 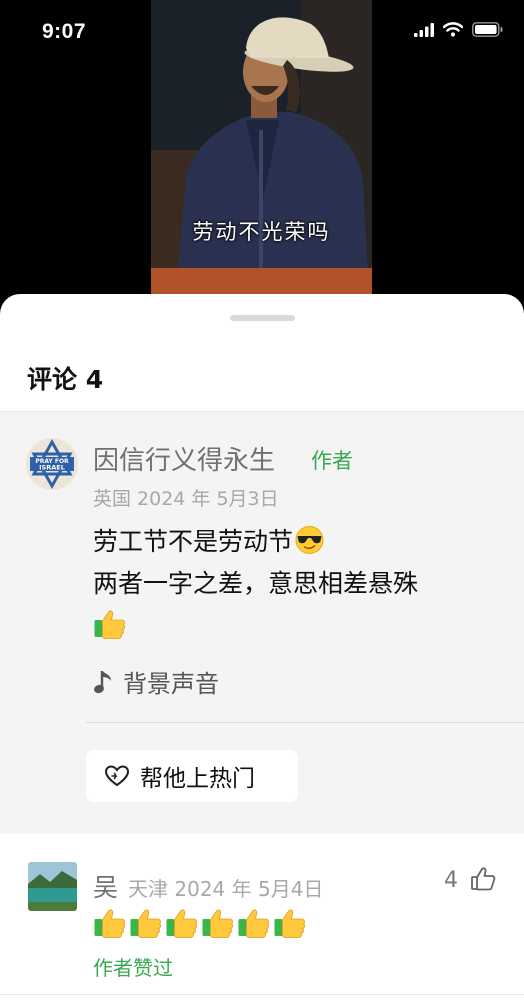 What do you see at coordinates (255, 626) in the screenshot?
I see `comment-line` at bounding box center [255, 626].